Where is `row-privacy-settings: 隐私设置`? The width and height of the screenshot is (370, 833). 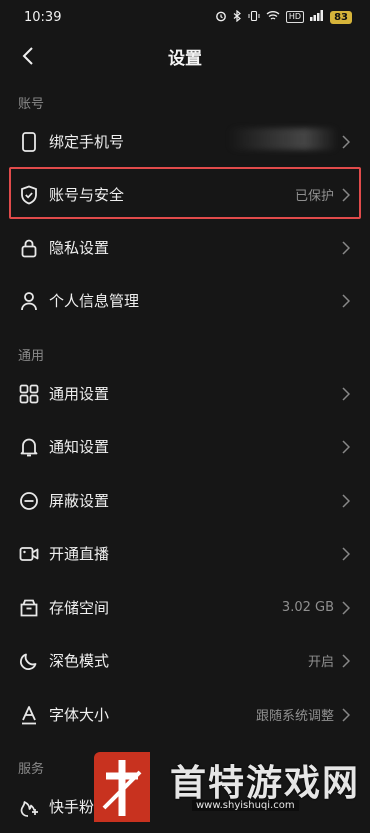
row-privacy-settings: 隐私设置 is located at coordinates (185, 247).